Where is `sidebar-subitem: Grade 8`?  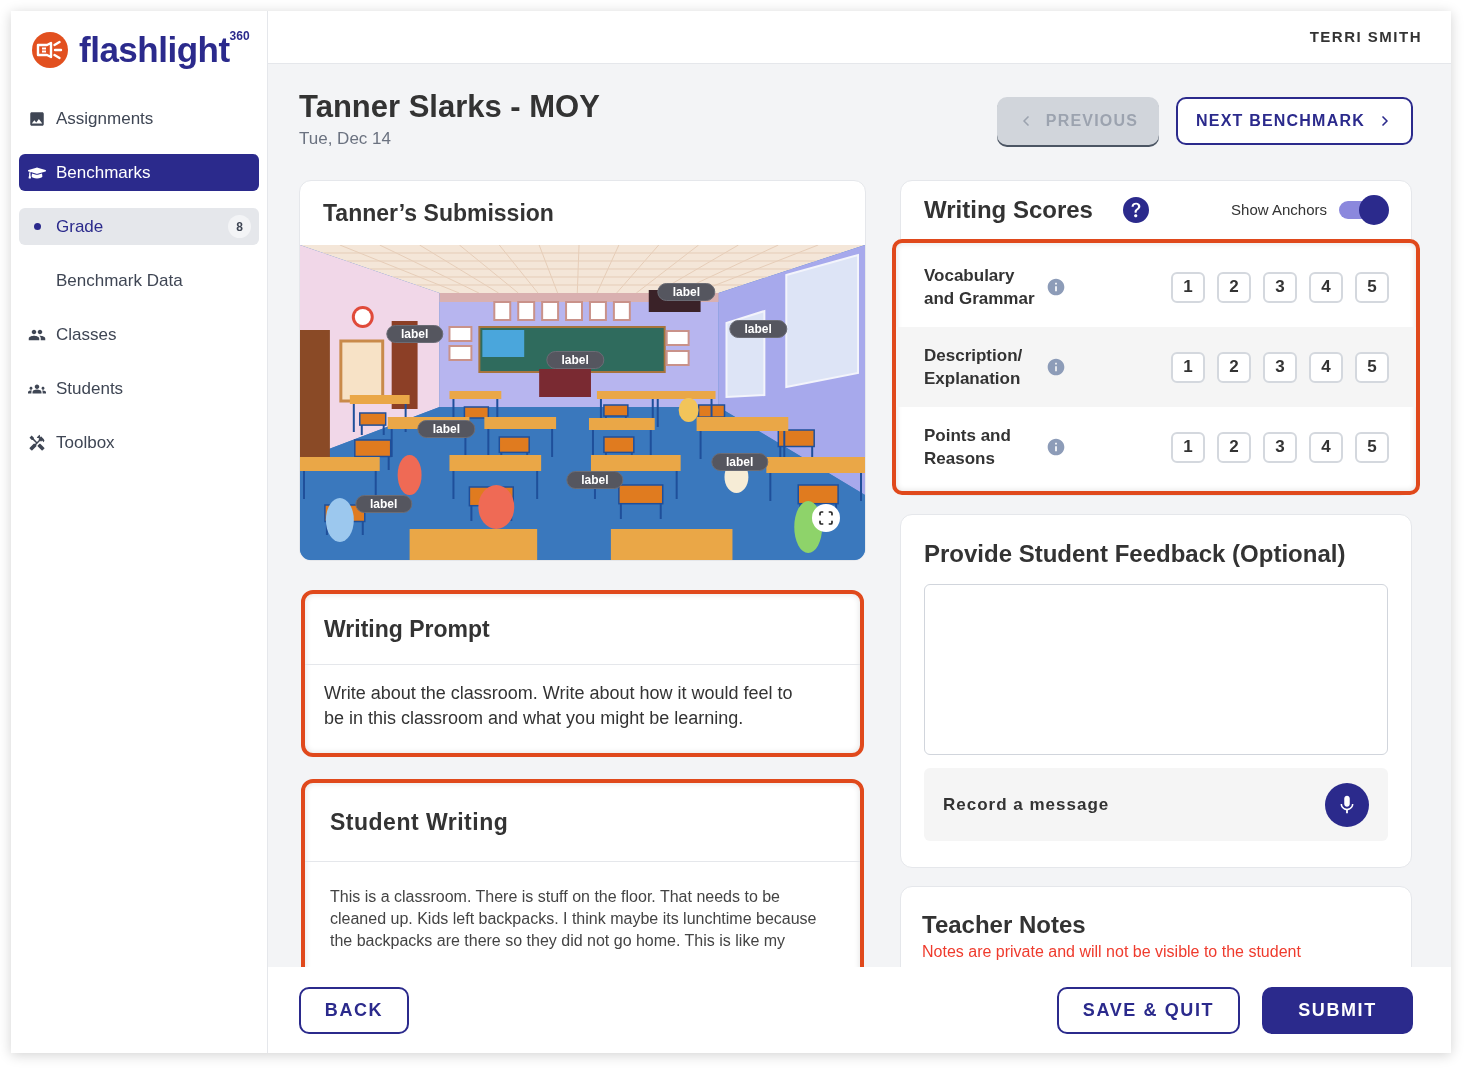
sidebar-subitem: Grade 8 is located at coordinates (139, 226).